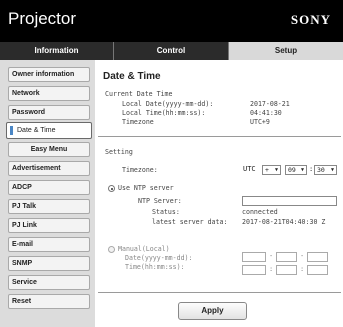 The height and width of the screenshot is (327, 343). Describe the element at coordinates (260, 122) in the screenshot. I see `timezone-value: UTC+9` at that location.